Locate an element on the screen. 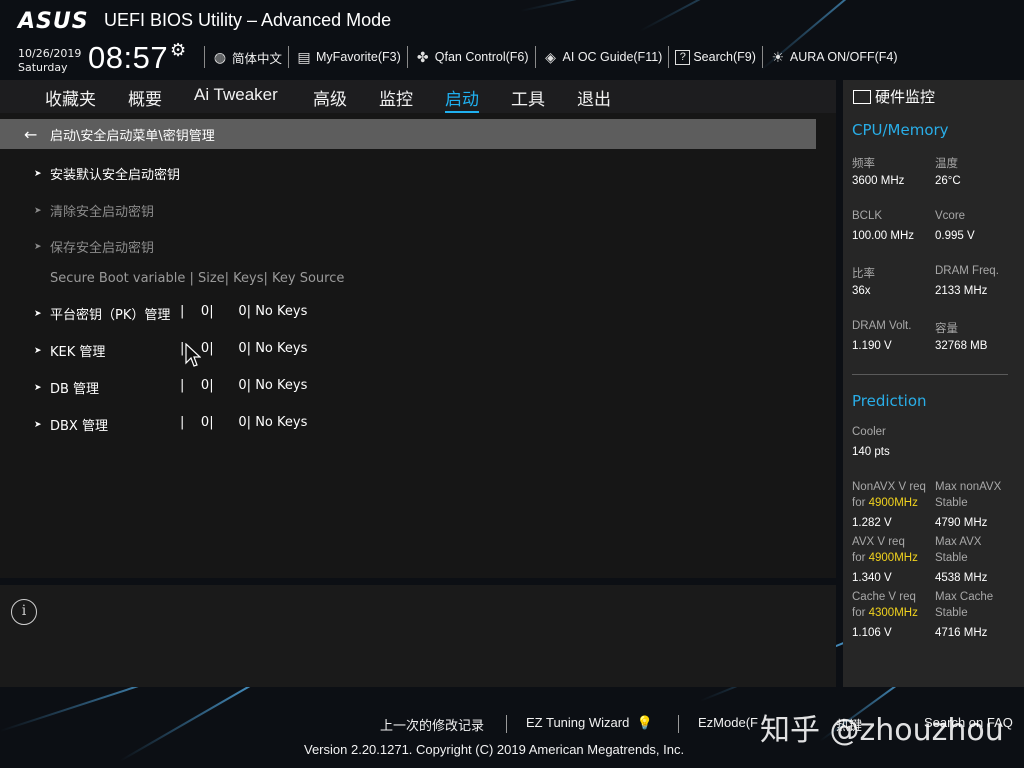 The width and height of the screenshot is (1024, 768). clear-keys-label: 清除安全启动密钥 is located at coordinates (102, 212).